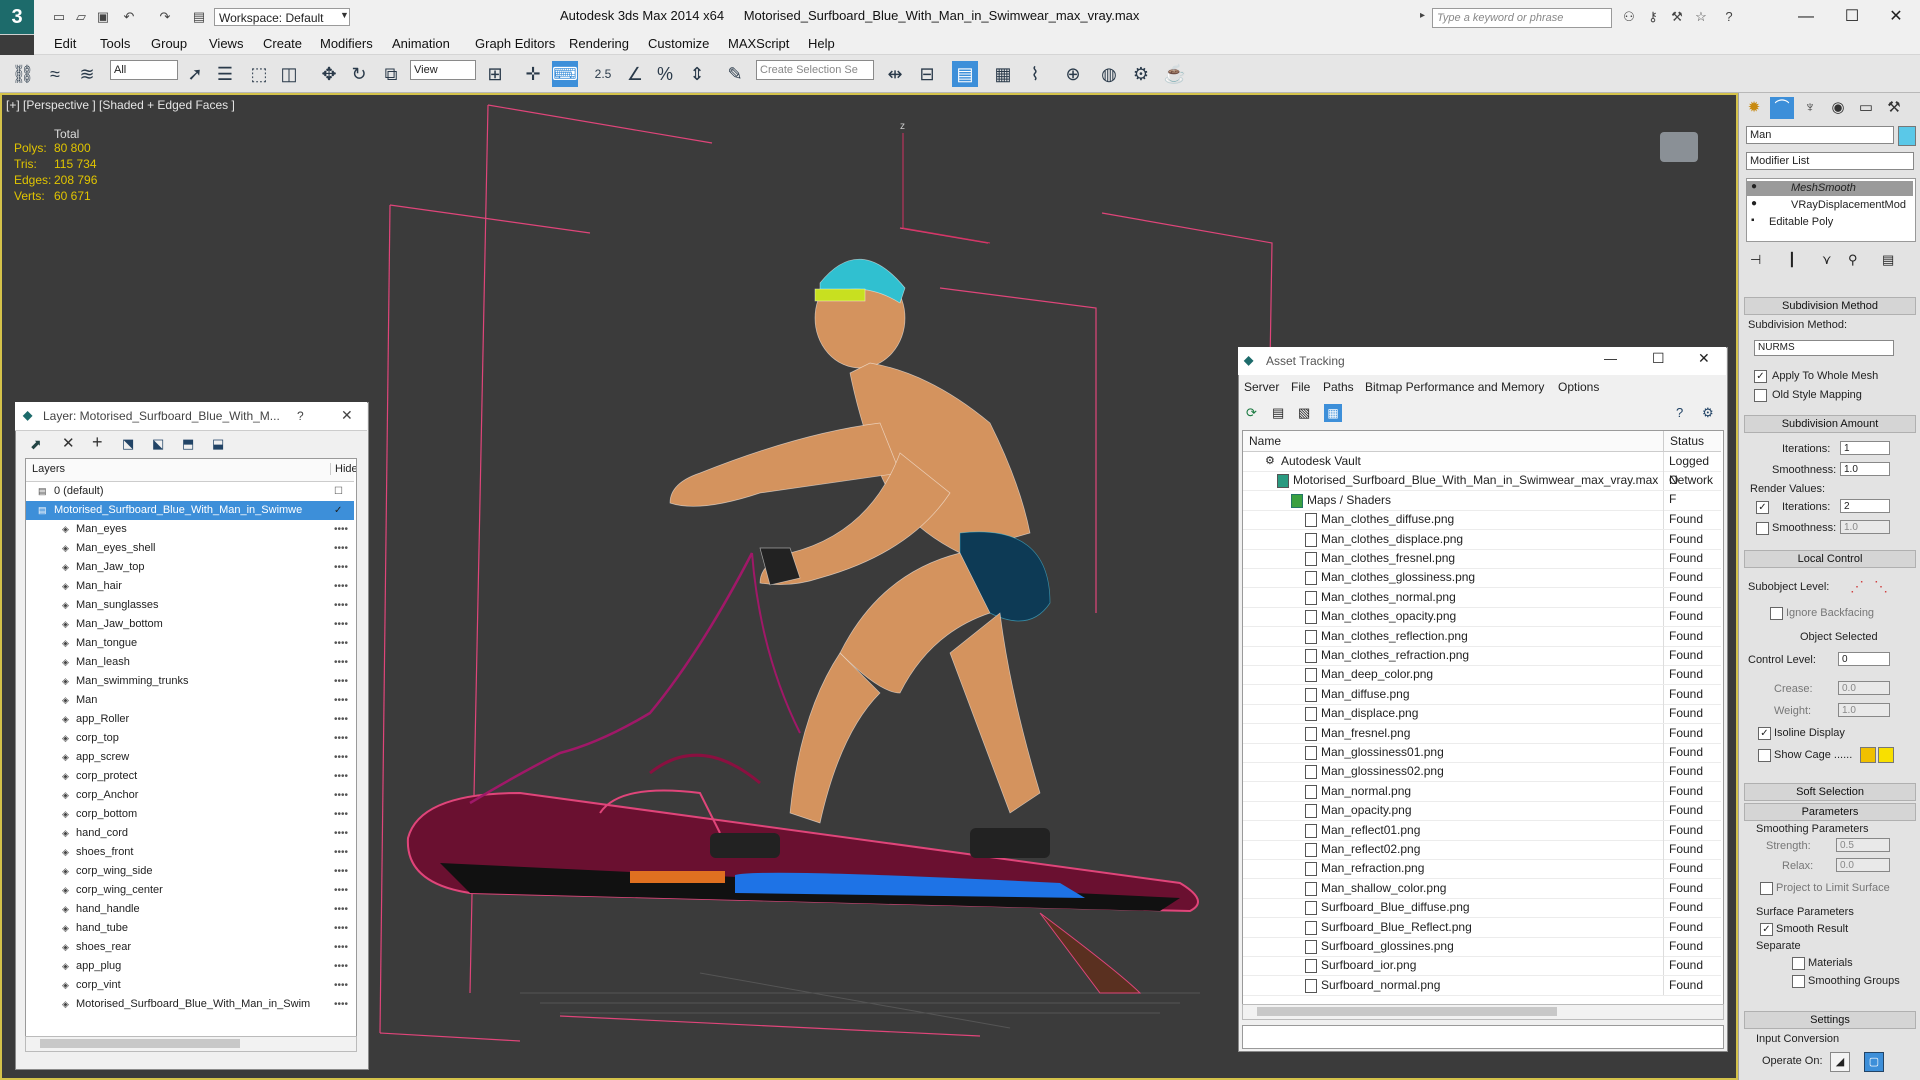 The image size is (1920, 1080). What do you see at coordinates (1482, 500) in the screenshot?
I see `asset-row: Maps / Shaders` at bounding box center [1482, 500].